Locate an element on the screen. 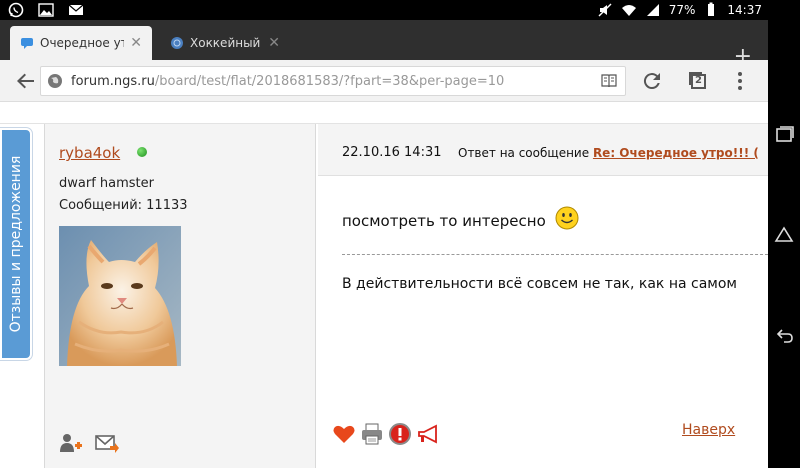  mute-icon is located at coordinates (605, 10).